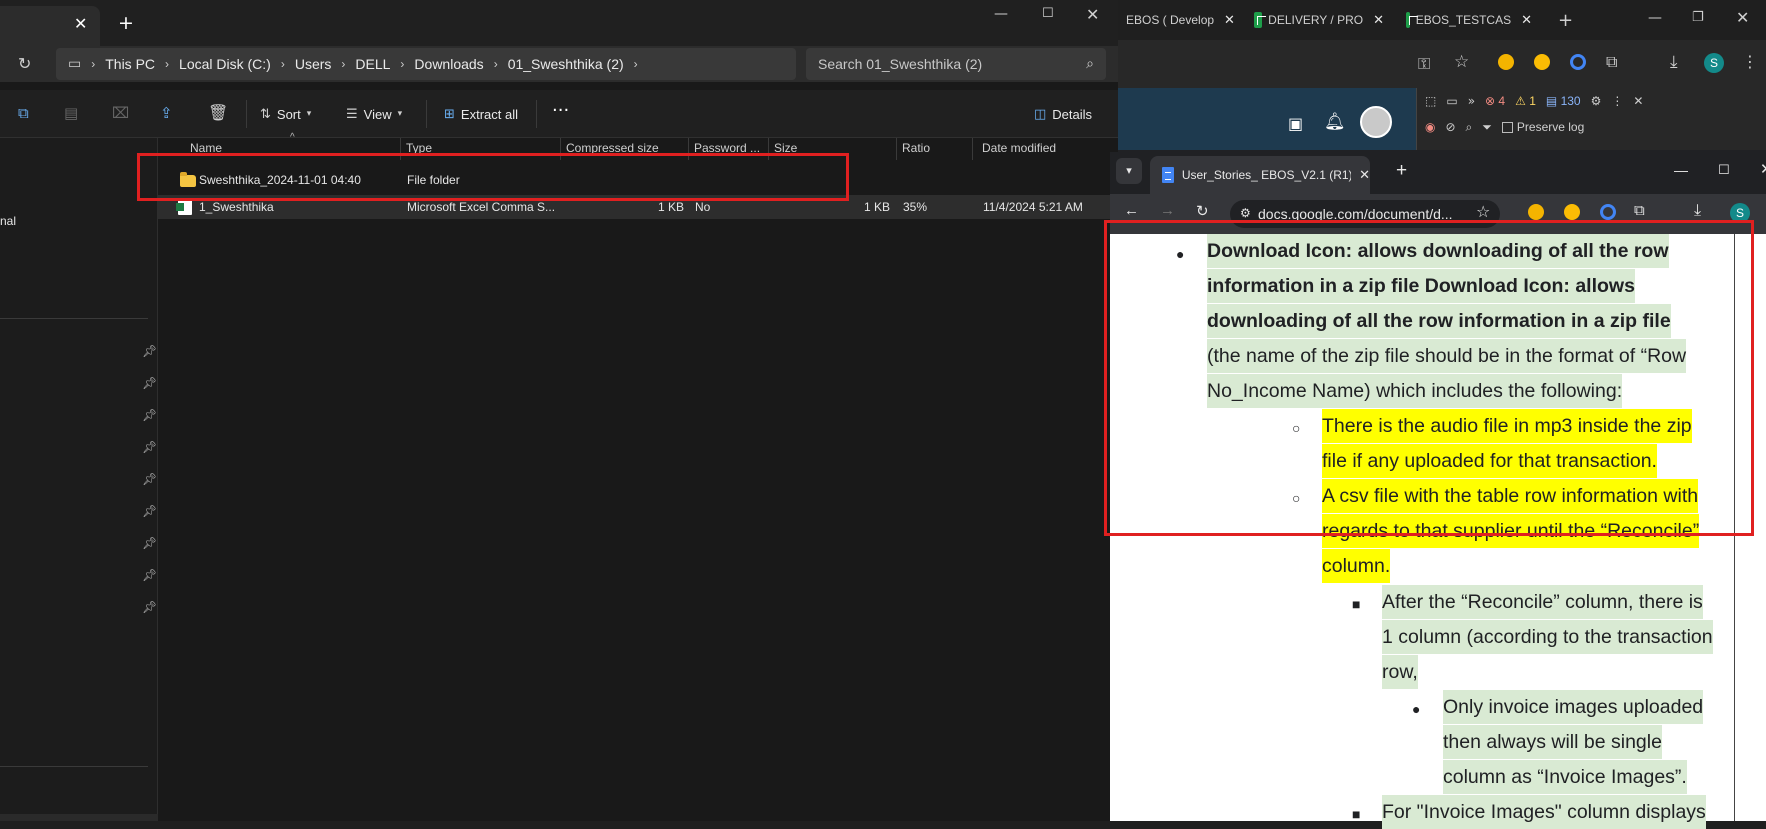 The width and height of the screenshot is (1766, 829). Describe the element at coordinates (374, 114) in the screenshot. I see `view-button: ☰ View ▾` at that location.